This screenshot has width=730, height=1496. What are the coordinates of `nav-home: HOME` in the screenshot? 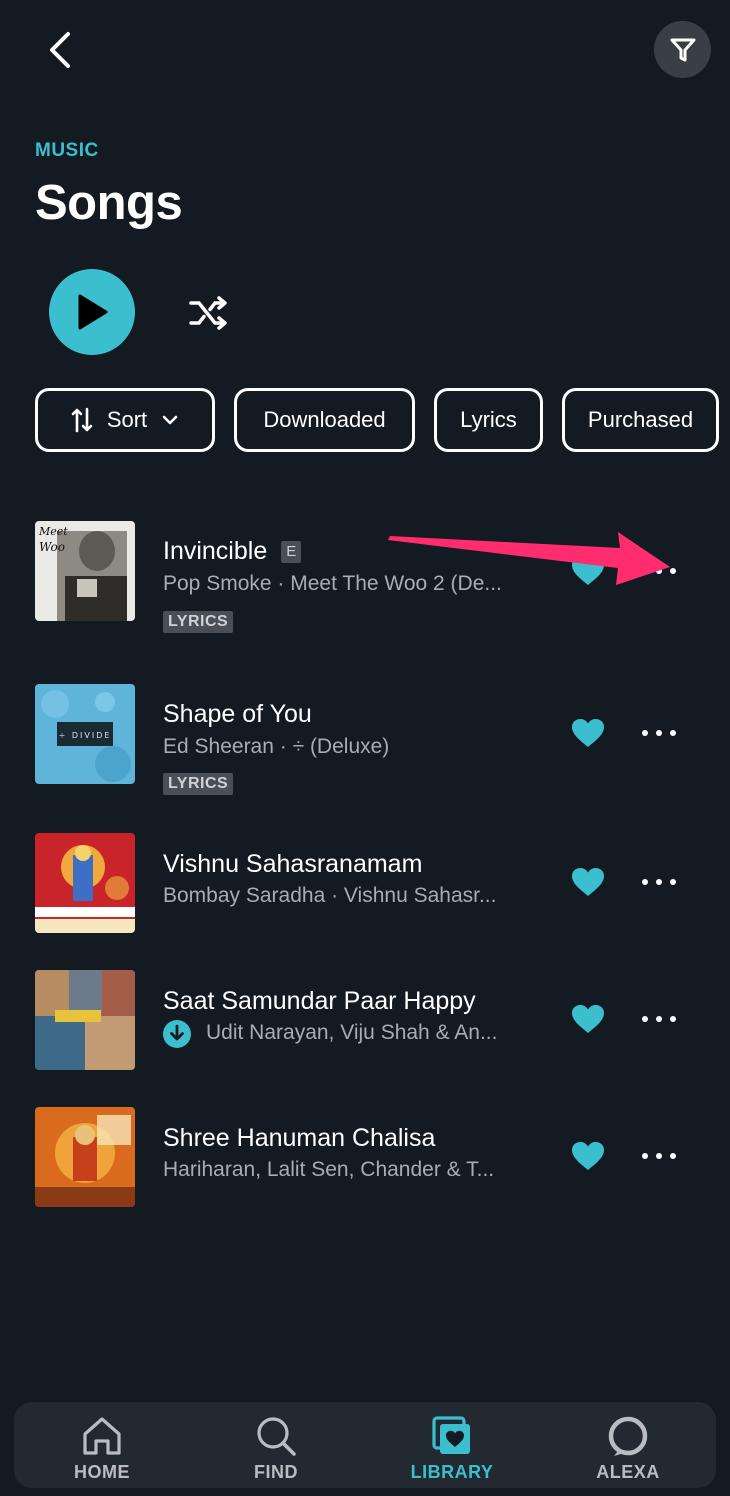 It's located at (102, 1448).